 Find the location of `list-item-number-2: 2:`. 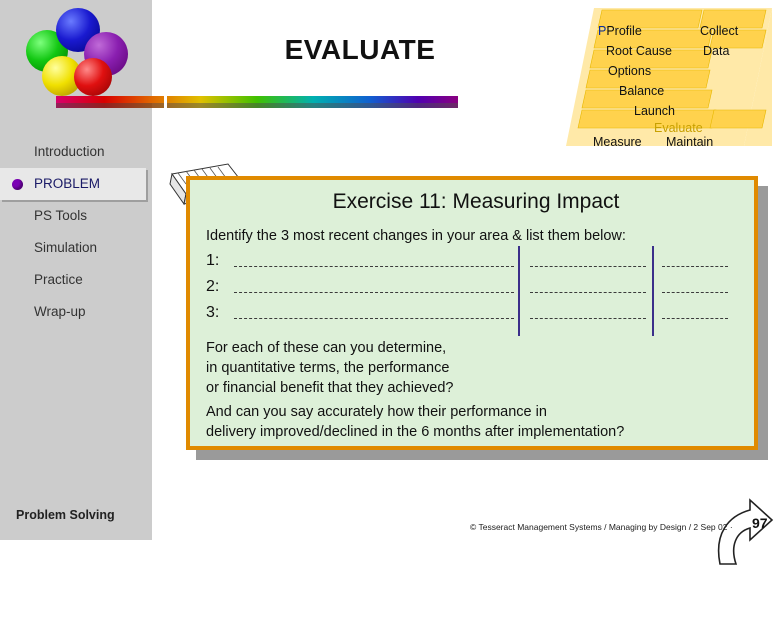

list-item-number-2: 2: is located at coordinates (213, 286).